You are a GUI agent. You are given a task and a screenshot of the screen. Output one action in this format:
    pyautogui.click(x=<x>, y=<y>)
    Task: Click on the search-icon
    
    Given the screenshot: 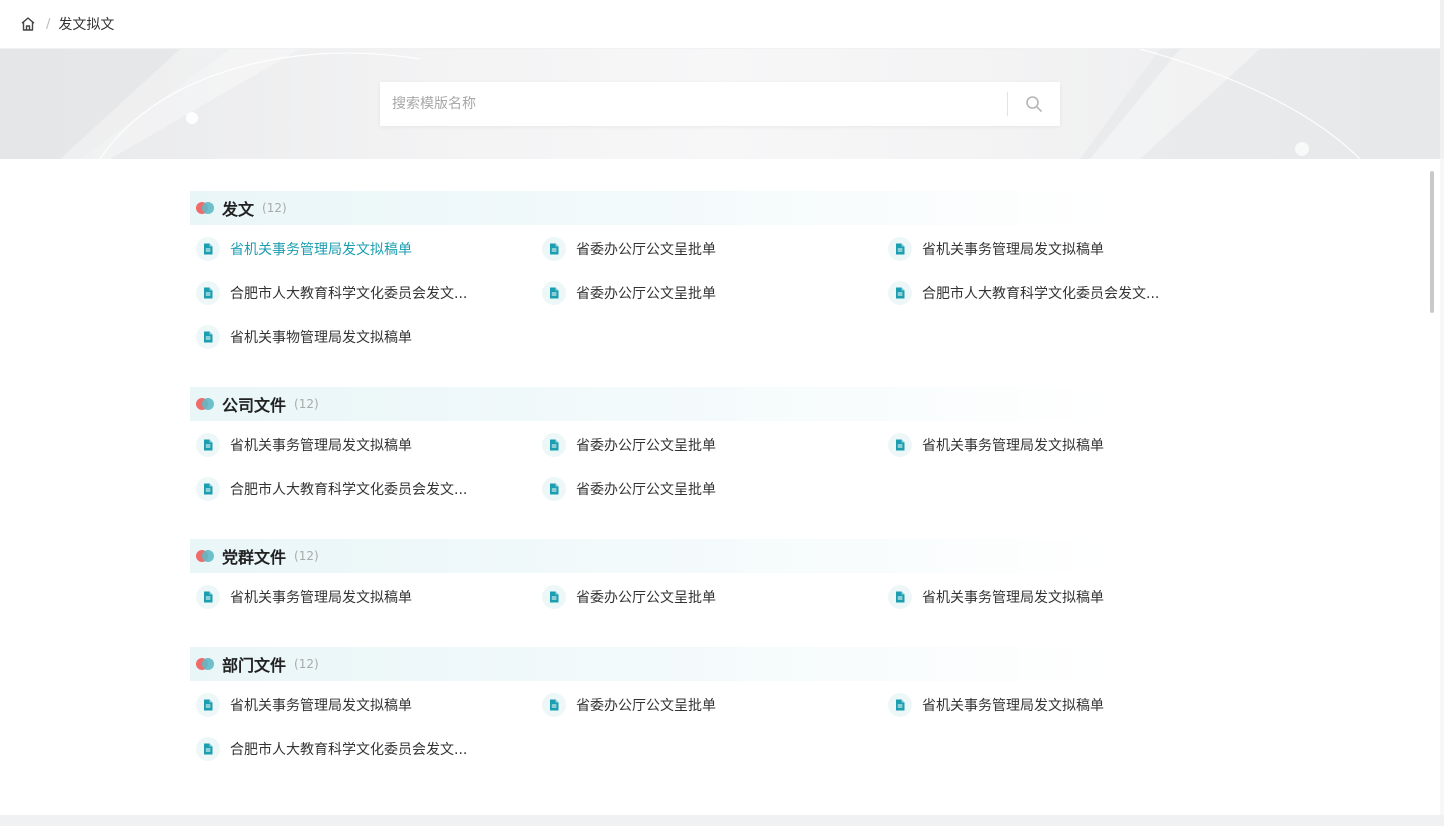 What is the action you would take?
    pyautogui.click(x=1034, y=104)
    